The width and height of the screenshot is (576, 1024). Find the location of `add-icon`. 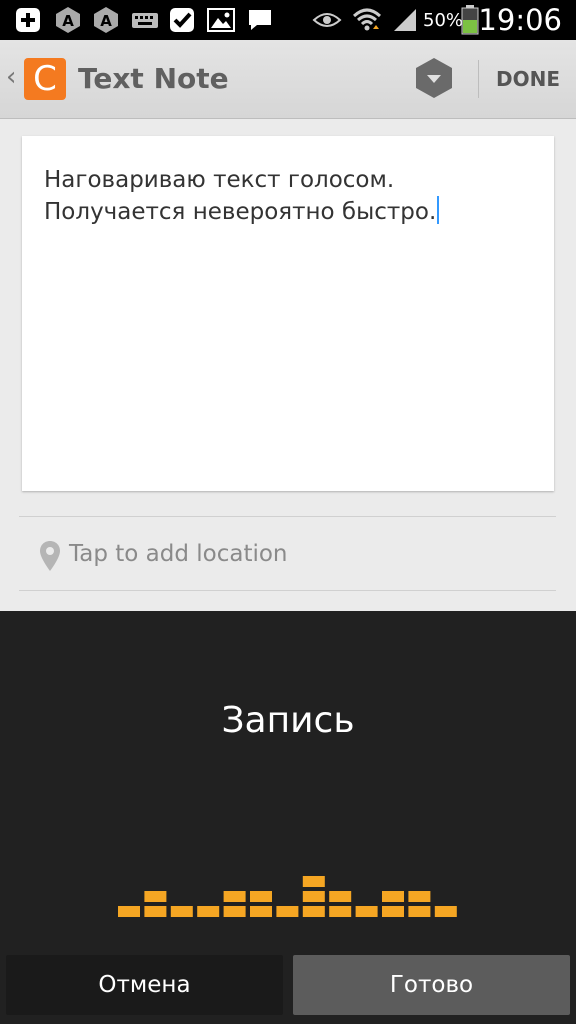

add-icon is located at coordinates (28, 20).